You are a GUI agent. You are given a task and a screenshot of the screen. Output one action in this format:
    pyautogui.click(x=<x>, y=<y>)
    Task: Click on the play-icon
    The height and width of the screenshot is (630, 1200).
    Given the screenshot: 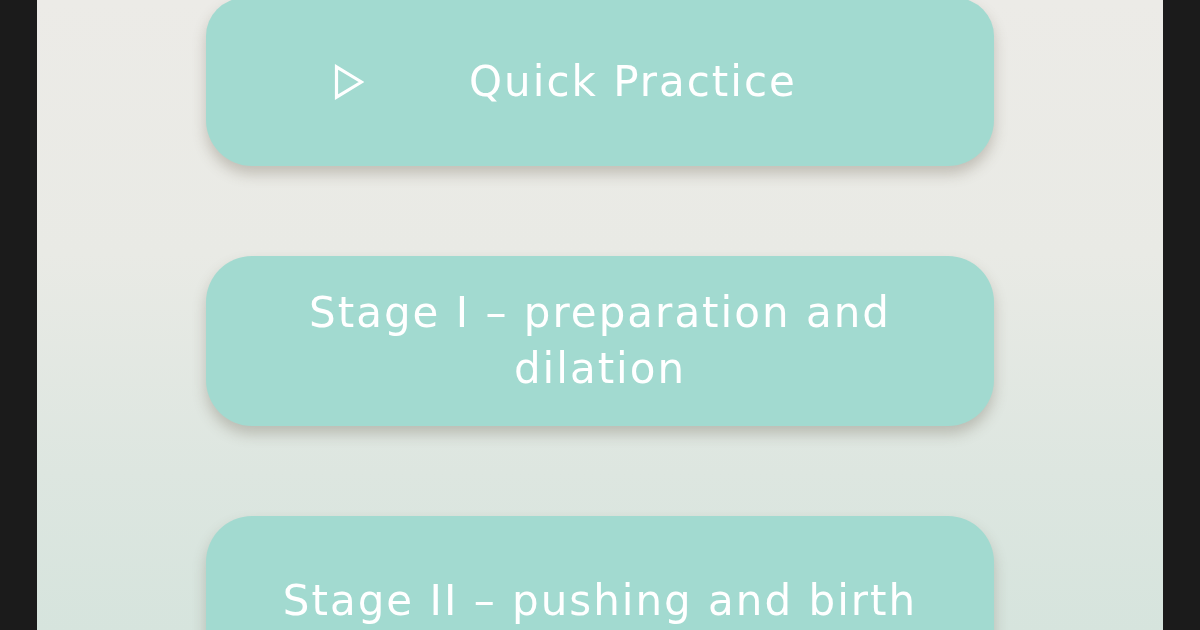 What is the action you would take?
    pyautogui.click(x=349, y=82)
    